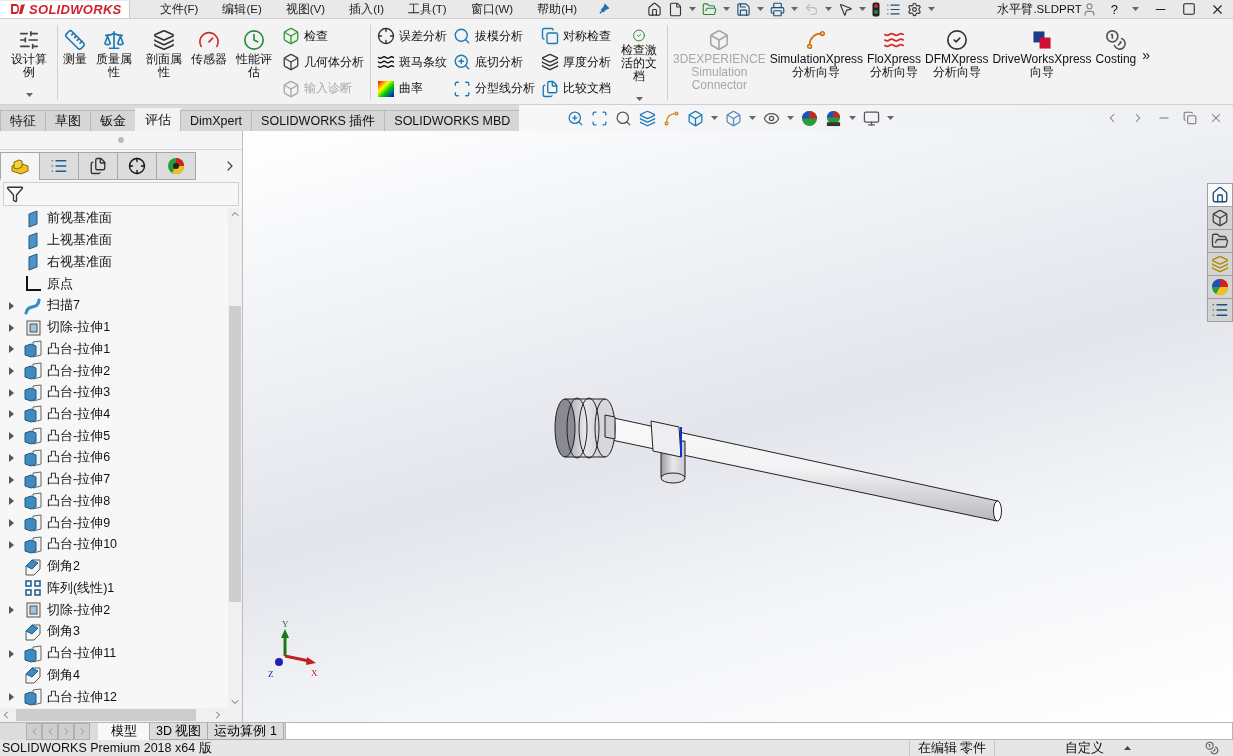 The width and height of the screenshot is (1233, 756). I want to click on tree-item: 切除-拉伸2, so click(79, 610).